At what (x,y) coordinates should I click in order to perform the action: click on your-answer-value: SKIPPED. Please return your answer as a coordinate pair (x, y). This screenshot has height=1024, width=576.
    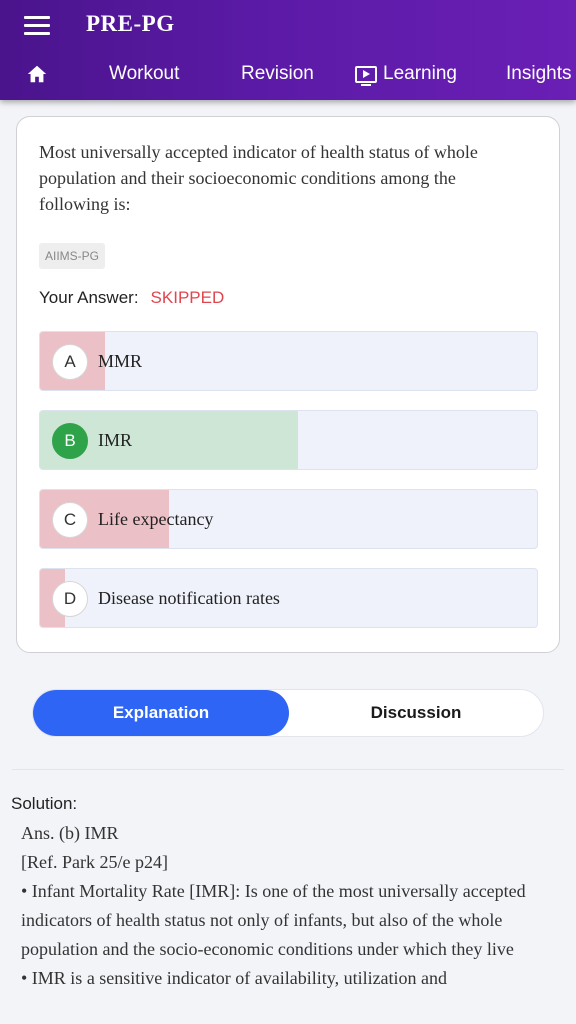
    Looking at the image, I should click on (187, 297).